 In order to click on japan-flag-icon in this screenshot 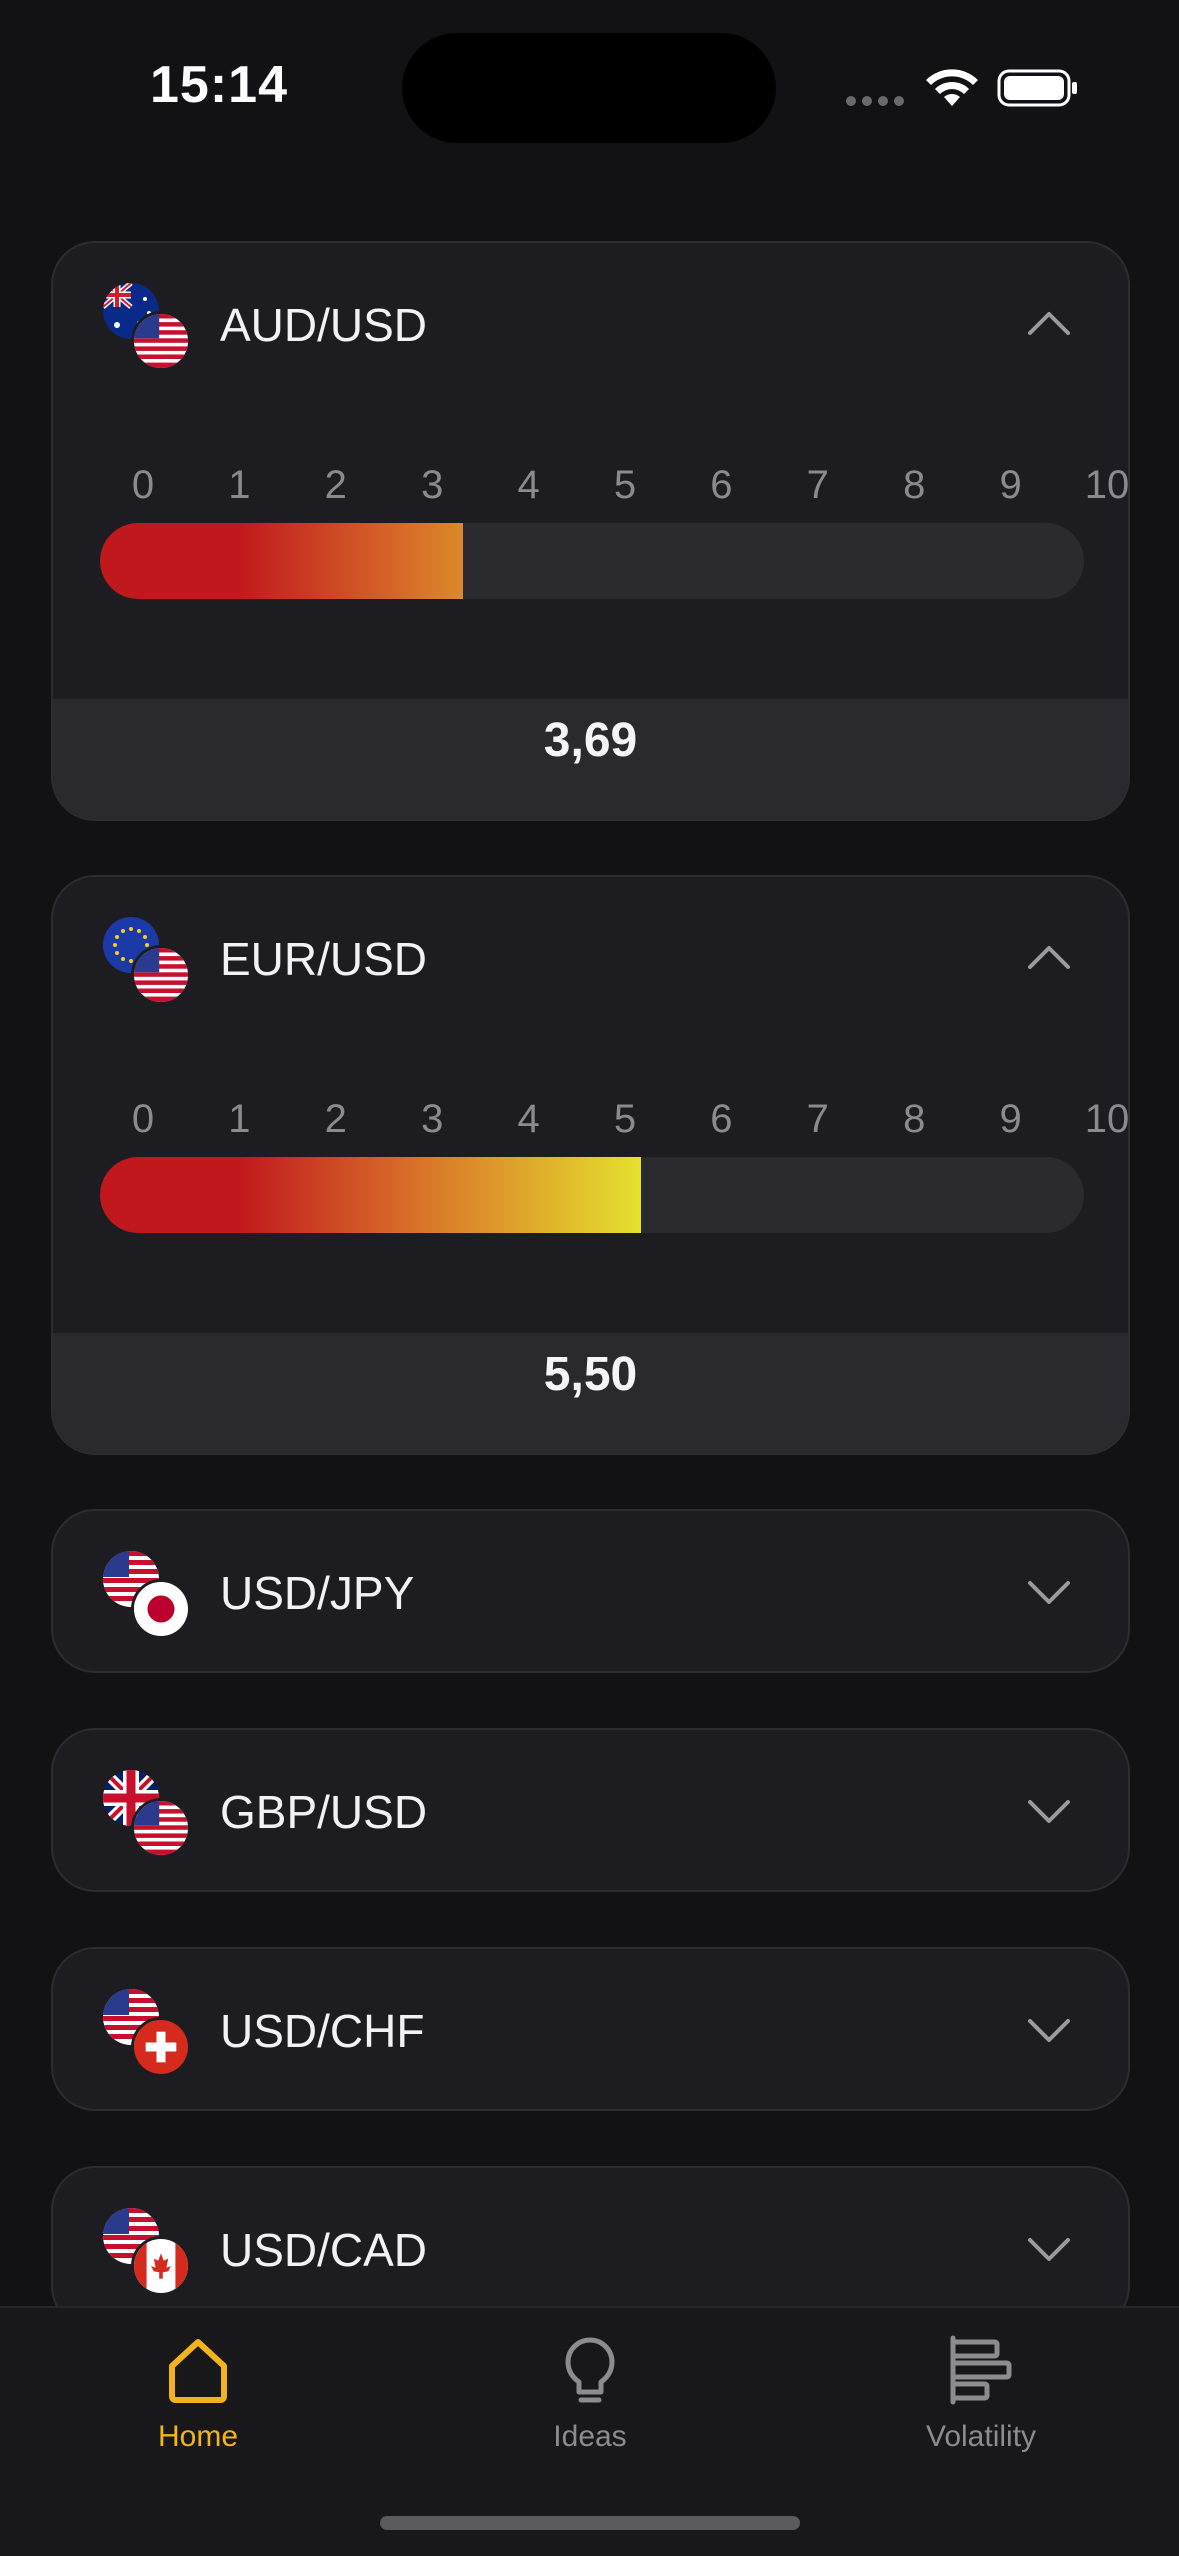, I will do `click(161, 1609)`.